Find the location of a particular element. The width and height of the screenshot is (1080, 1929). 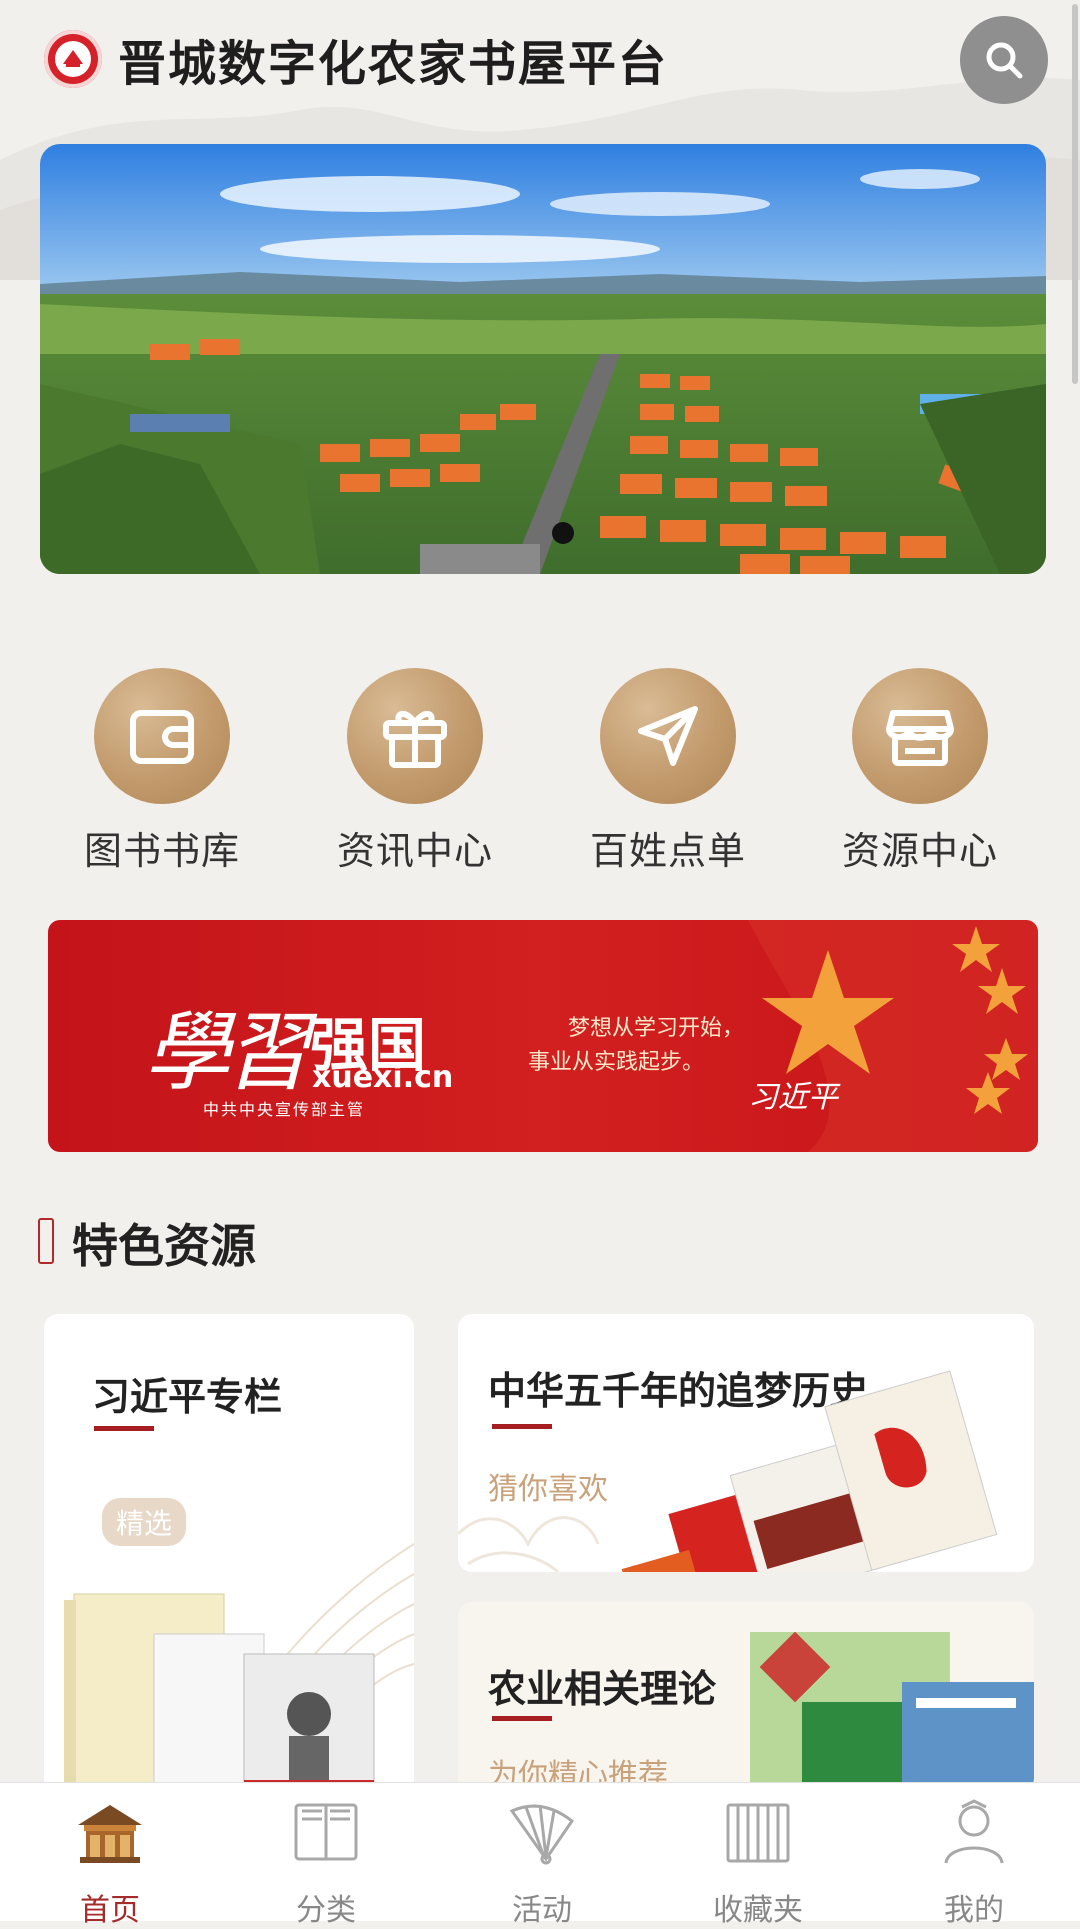

seal-icon is located at coordinates (46, 1241).